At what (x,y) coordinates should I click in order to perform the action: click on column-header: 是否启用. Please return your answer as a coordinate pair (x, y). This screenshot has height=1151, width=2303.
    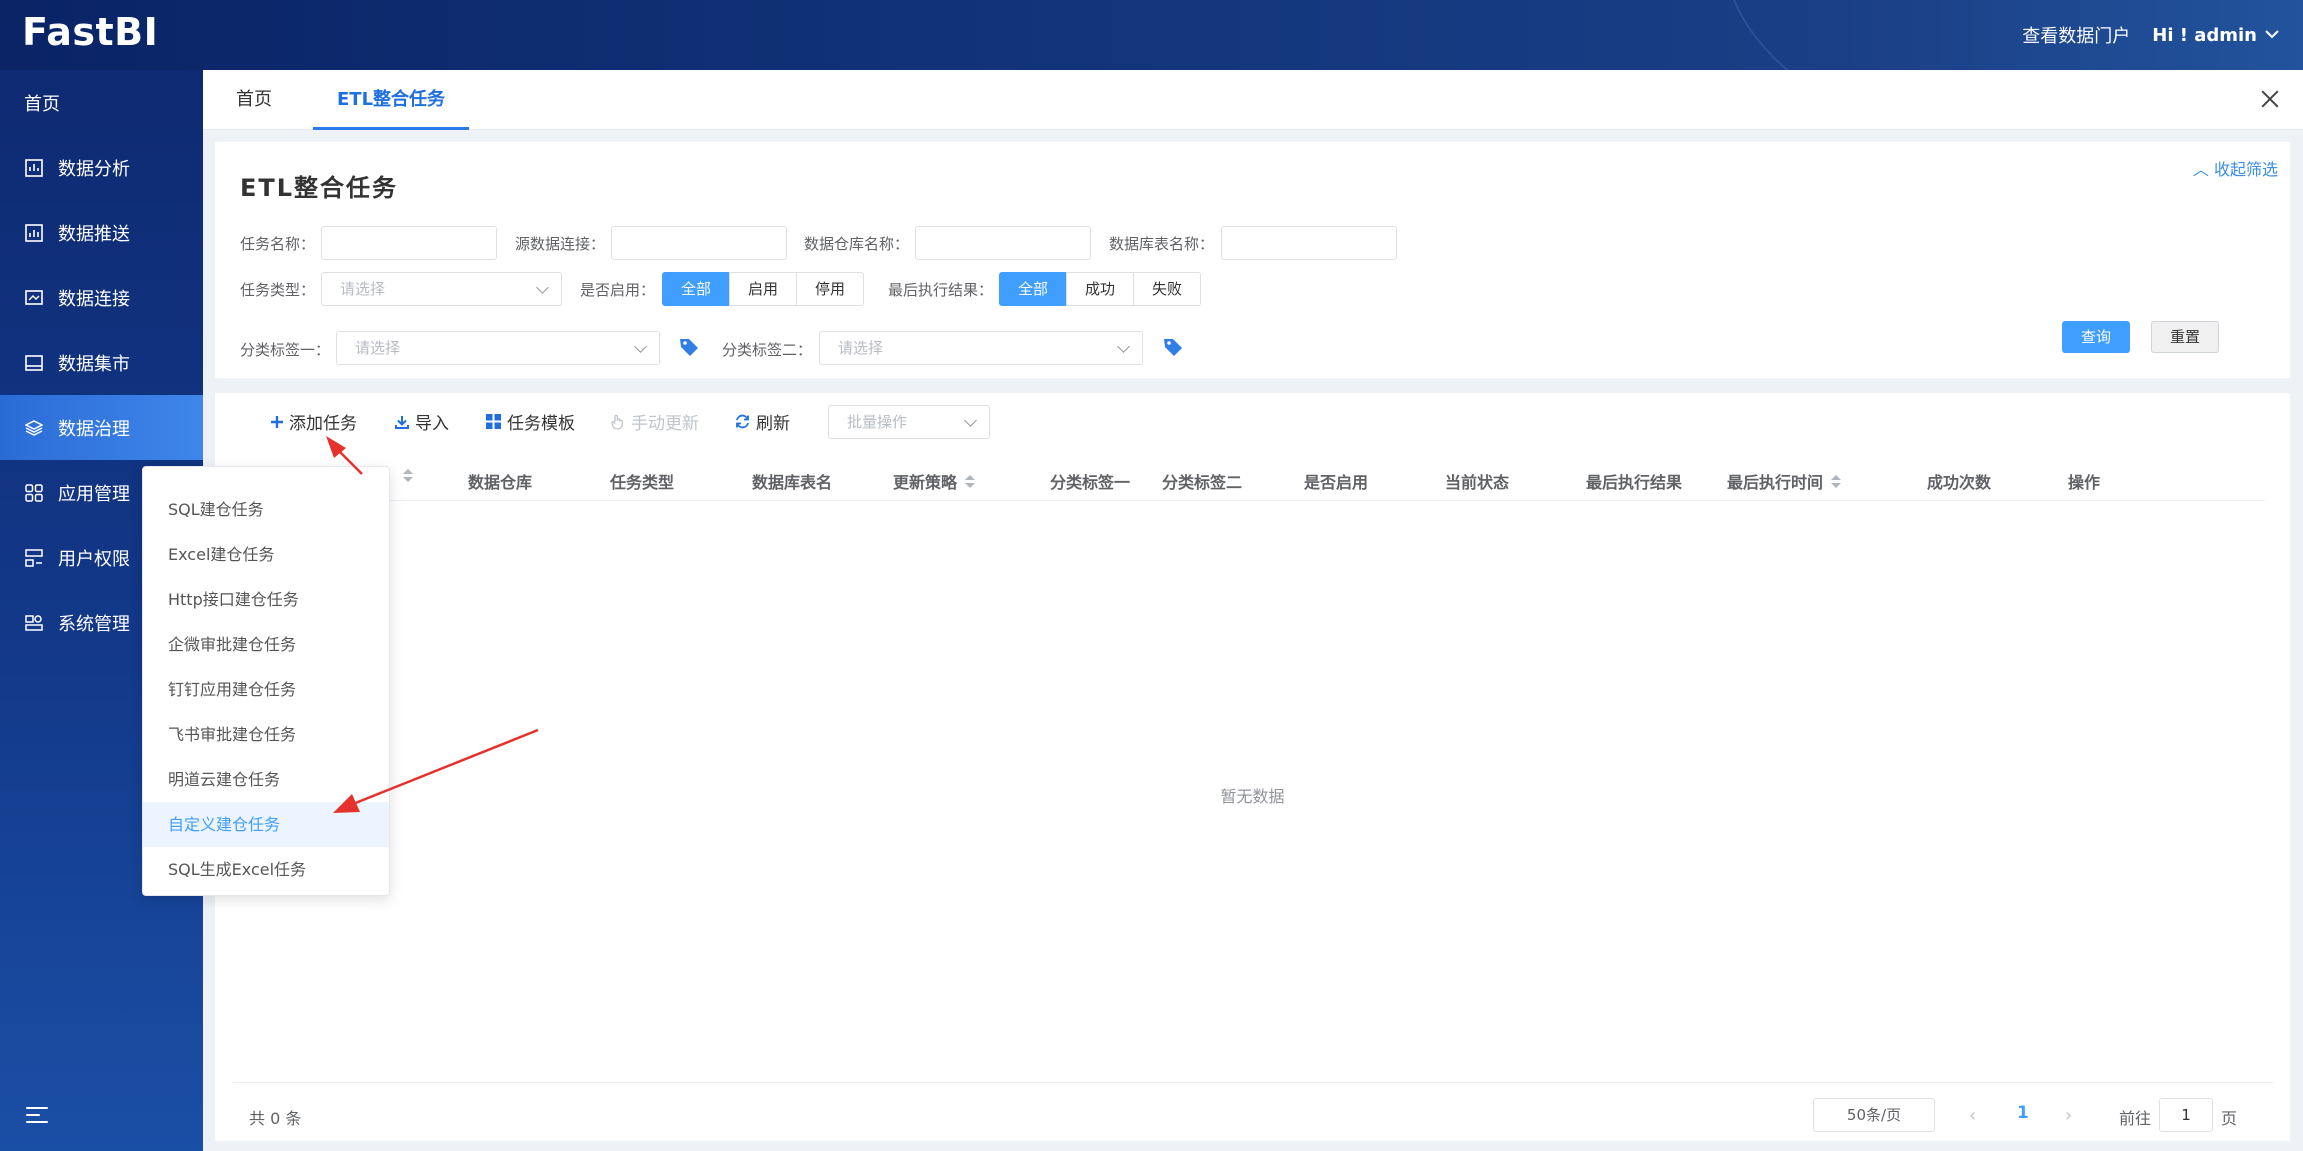
    Looking at the image, I should click on (1336, 482).